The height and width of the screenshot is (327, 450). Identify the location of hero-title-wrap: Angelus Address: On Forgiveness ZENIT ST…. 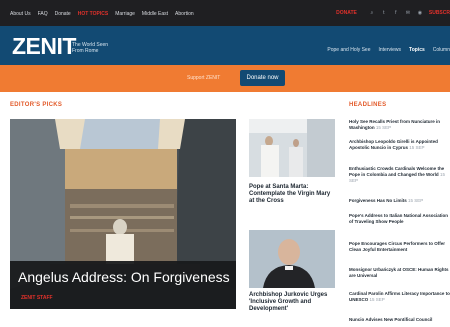
(125, 288).